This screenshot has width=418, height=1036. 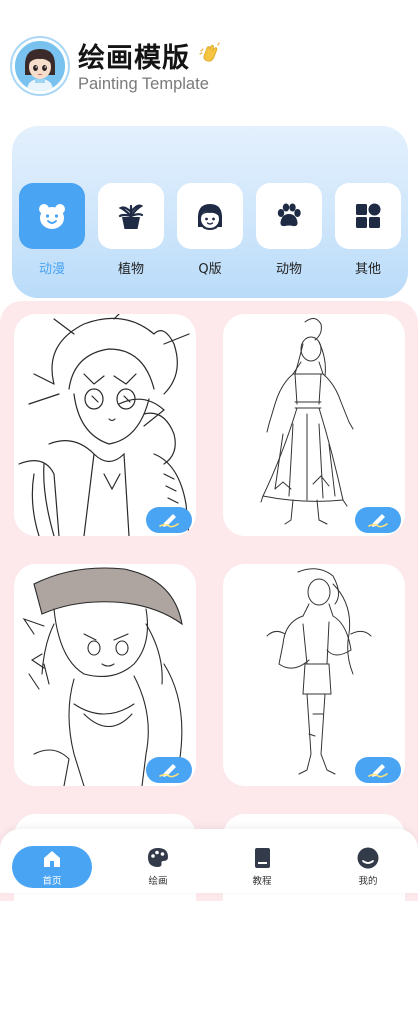 I want to click on avatar-girl-icon, so click(x=40, y=66).